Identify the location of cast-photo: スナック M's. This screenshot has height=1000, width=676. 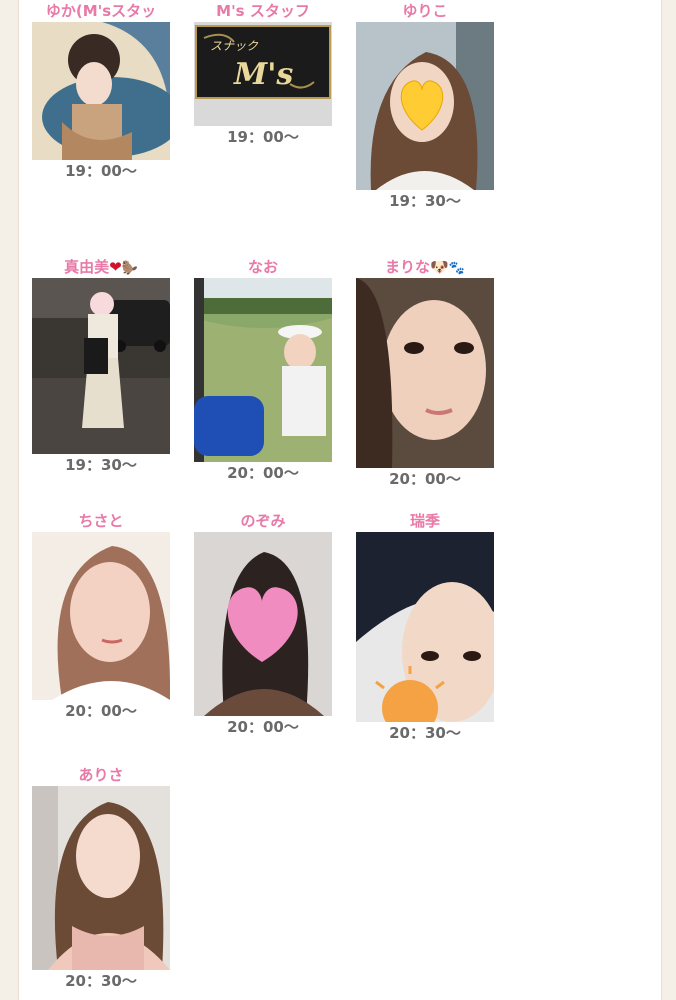
(263, 74).